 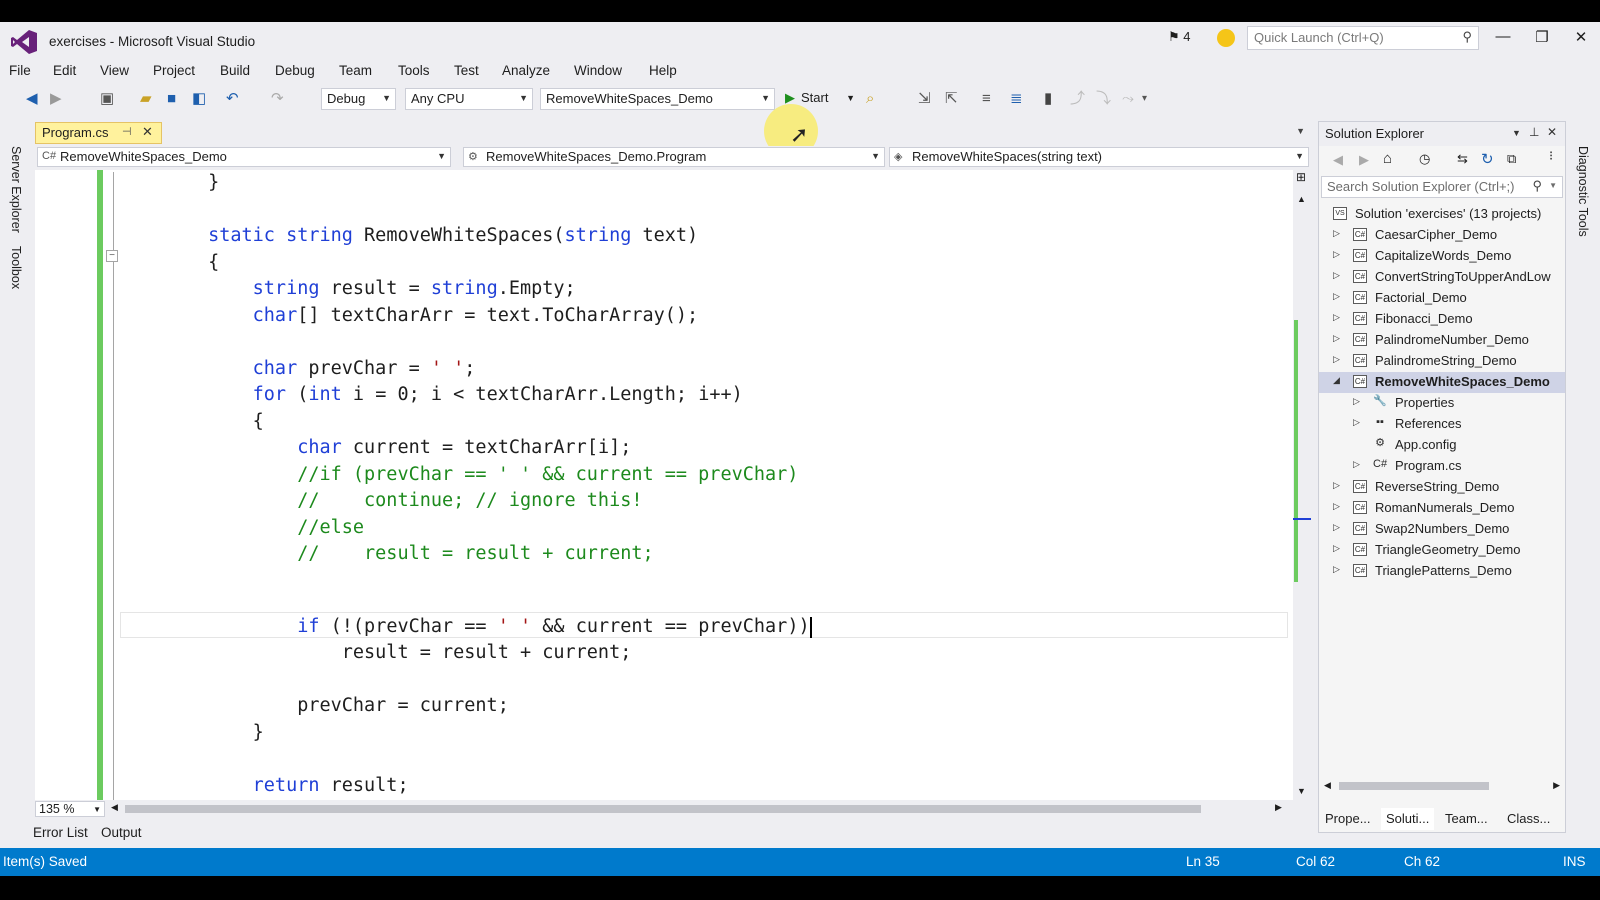 What do you see at coordinates (70, 809) in the screenshot?
I see `zoom-select: 135 % ▼` at bounding box center [70, 809].